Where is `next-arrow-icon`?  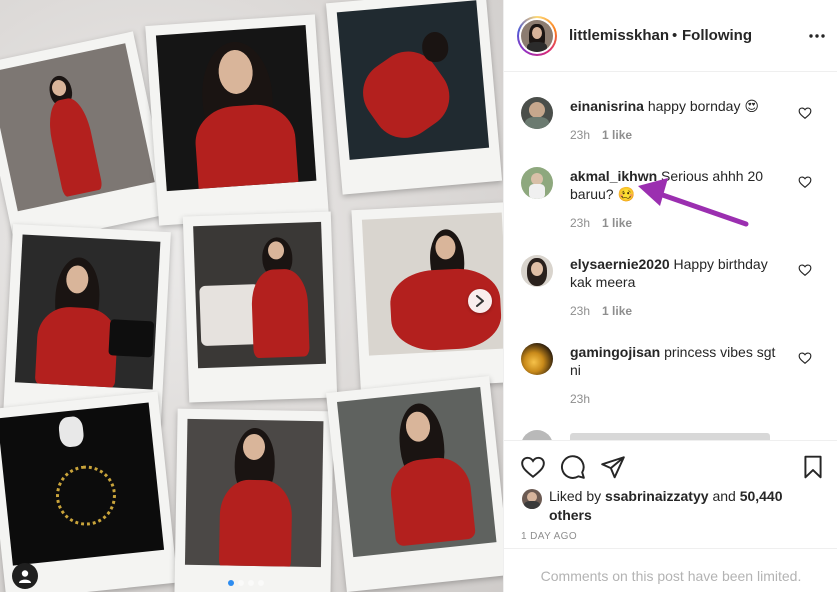
next-arrow-icon is located at coordinates (480, 301).